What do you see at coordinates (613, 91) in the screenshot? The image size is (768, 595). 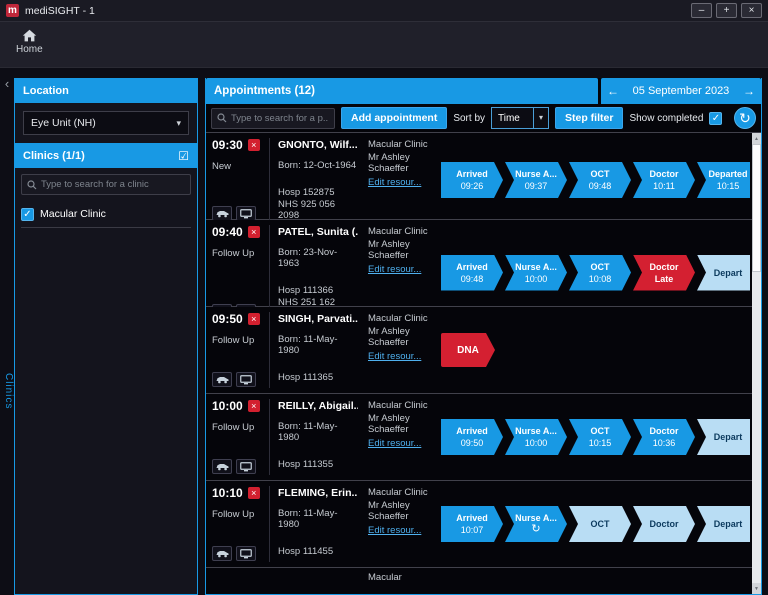 I see `prev-day-icon: ←` at bounding box center [613, 91].